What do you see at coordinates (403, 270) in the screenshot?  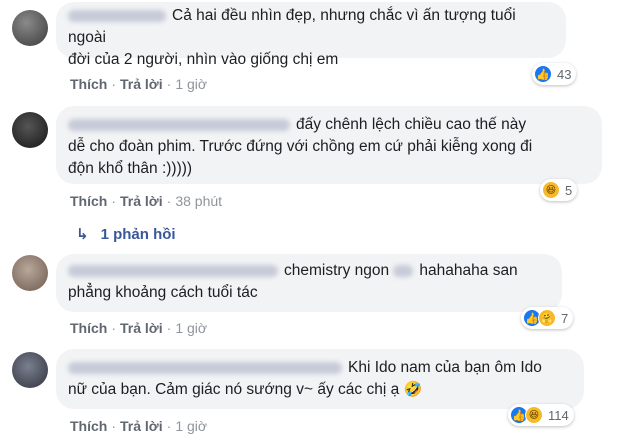 I see `blurred-text` at bounding box center [403, 270].